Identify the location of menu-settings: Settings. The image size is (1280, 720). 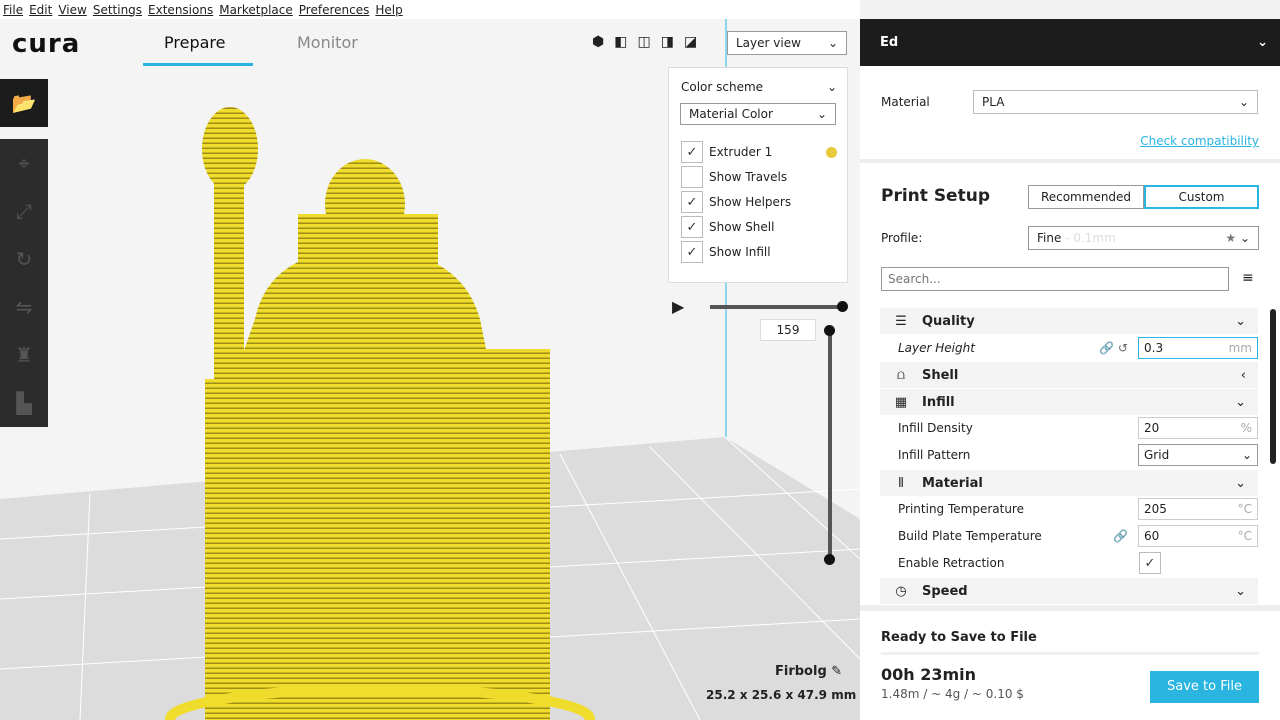
(117, 10).